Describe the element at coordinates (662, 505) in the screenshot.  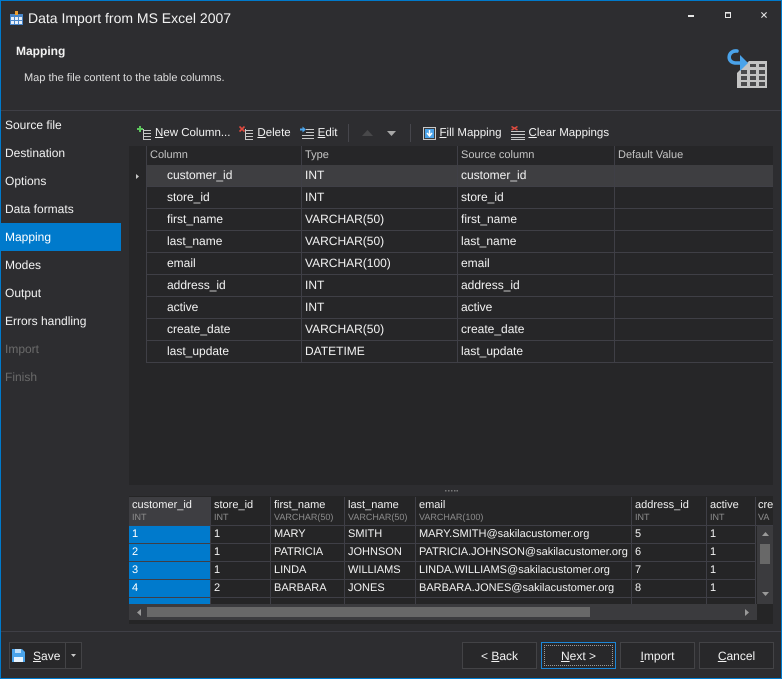
I see `column-name: address_id` at that location.